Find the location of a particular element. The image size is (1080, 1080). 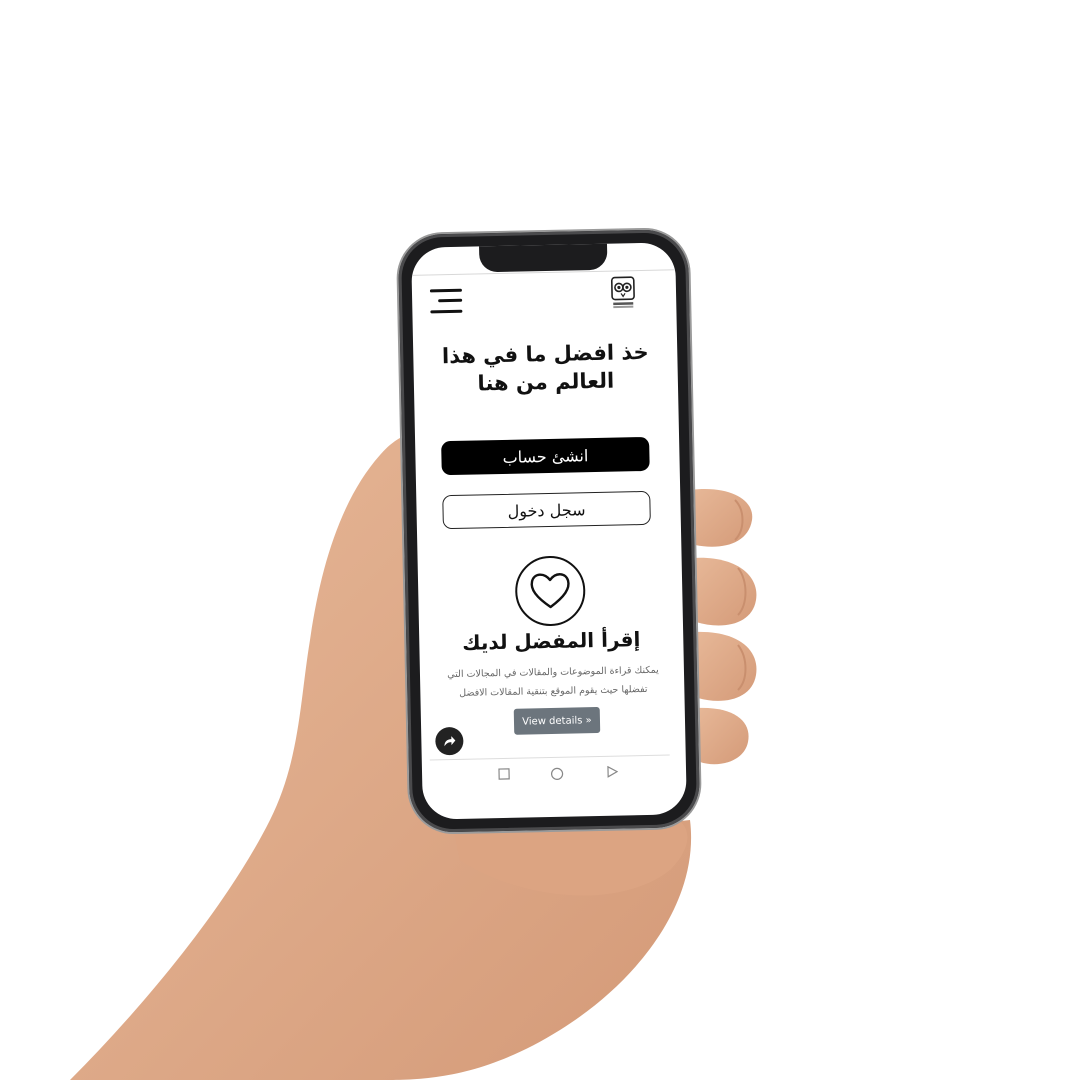

view-details-button: View details » is located at coordinates (557, 720).